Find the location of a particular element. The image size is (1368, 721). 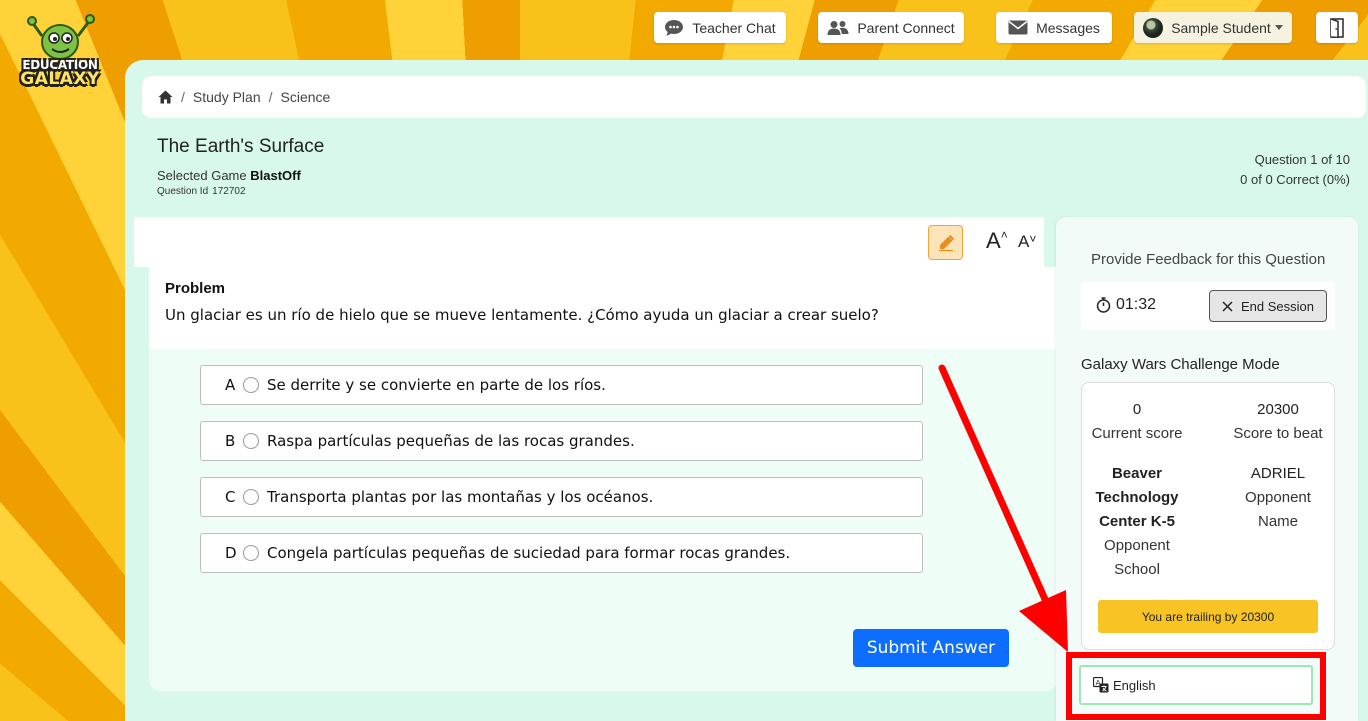

brand-wordmark: EDUCATION GALAXY is located at coordinates (60, 73).